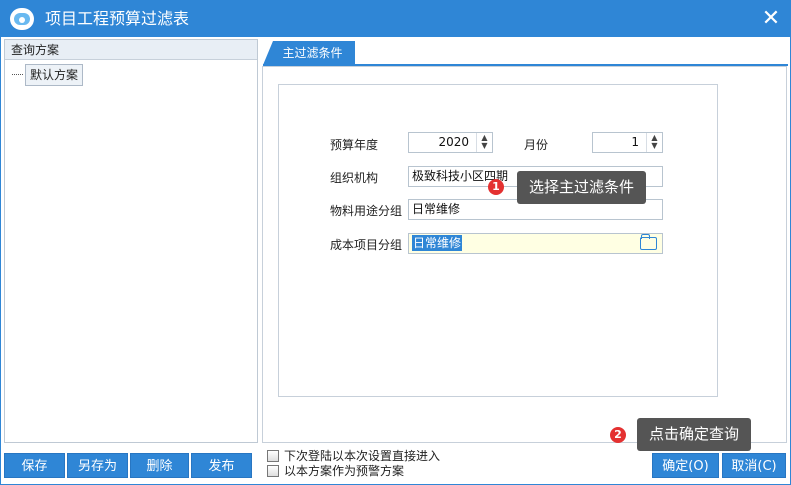  What do you see at coordinates (535, 243) in the screenshot?
I see `cost-group-field: 日常维修` at bounding box center [535, 243].